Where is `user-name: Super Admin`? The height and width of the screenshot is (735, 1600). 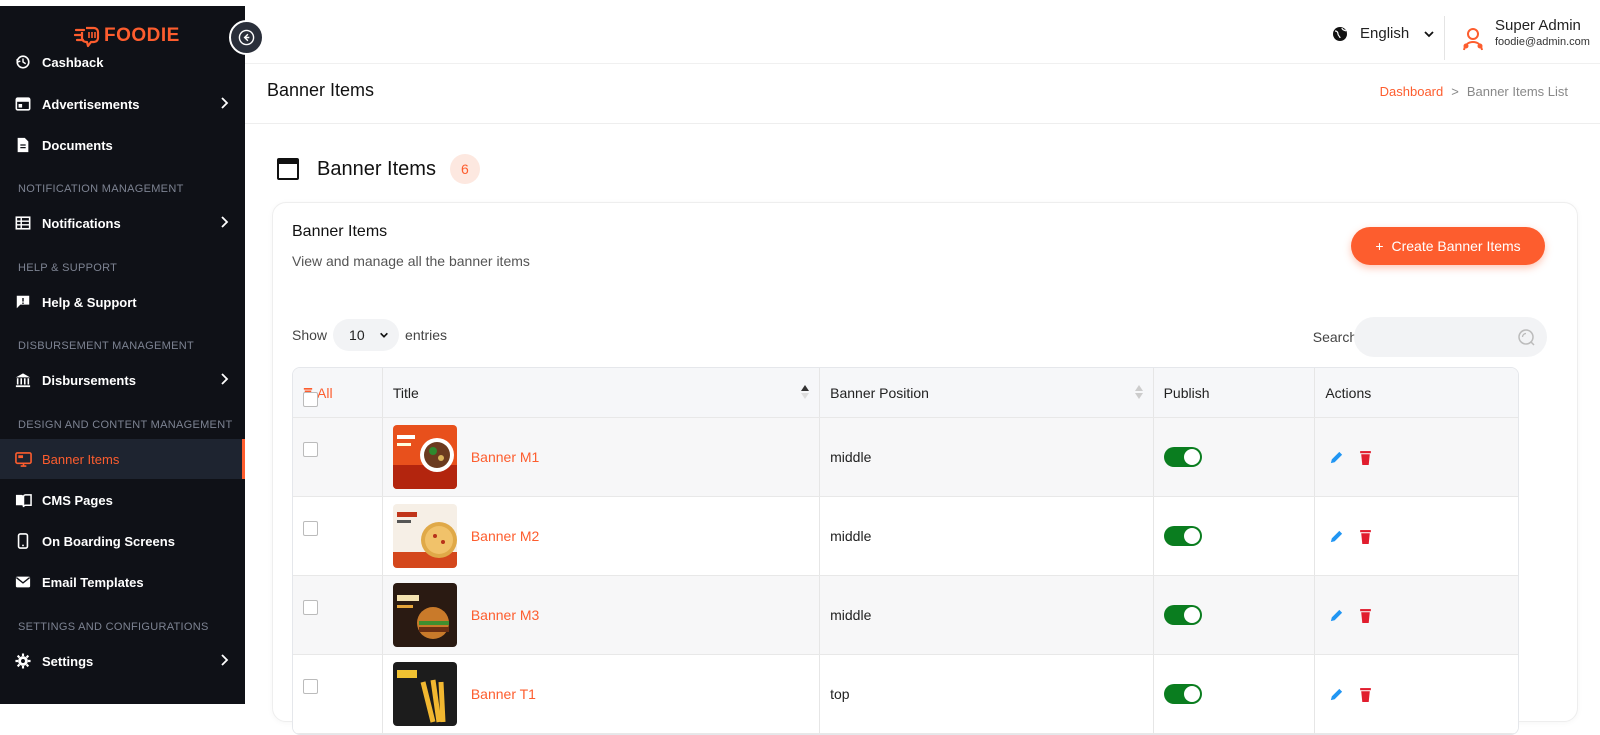 user-name: Super Admin is located at coordinates (1538, 25).